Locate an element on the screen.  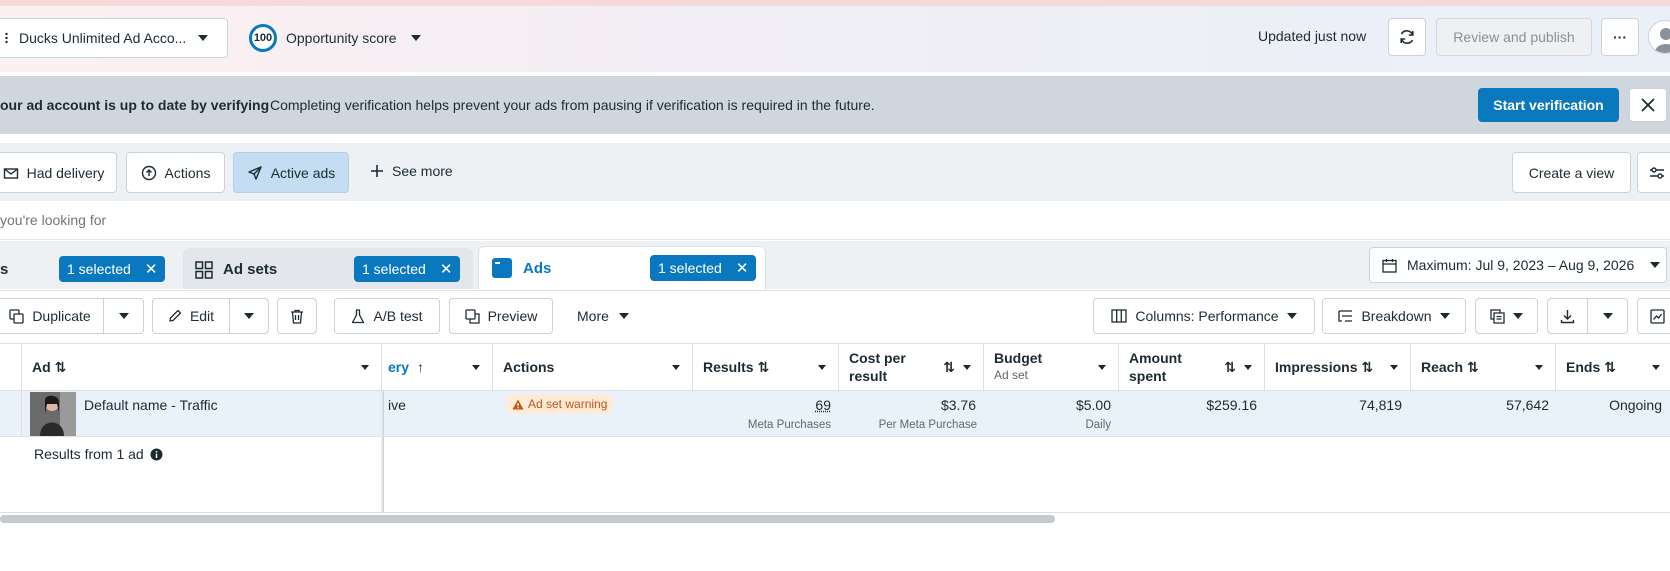
column-header-results: Results ⇅ is located at coordinates (766, 367).